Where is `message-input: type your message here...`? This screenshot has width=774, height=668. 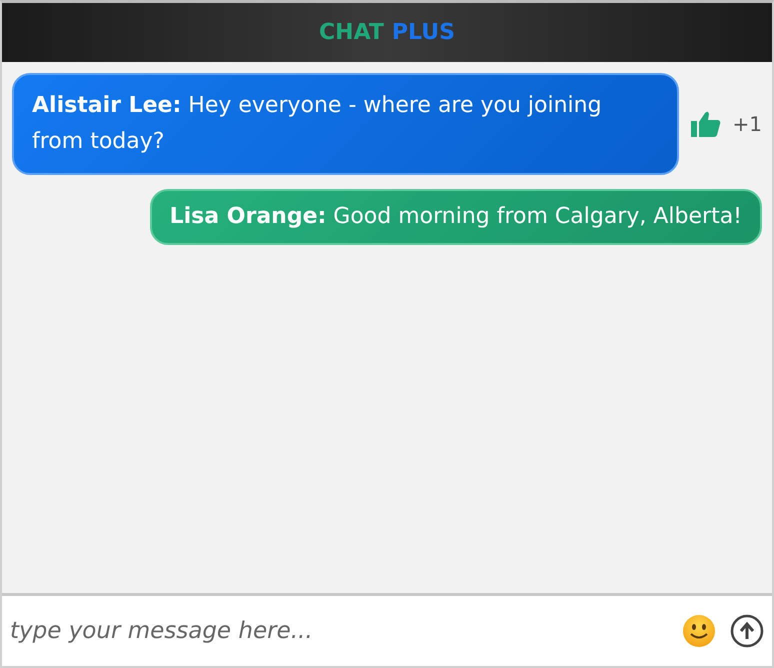
message-input: type your message here... is located at coordinates (342, 631).